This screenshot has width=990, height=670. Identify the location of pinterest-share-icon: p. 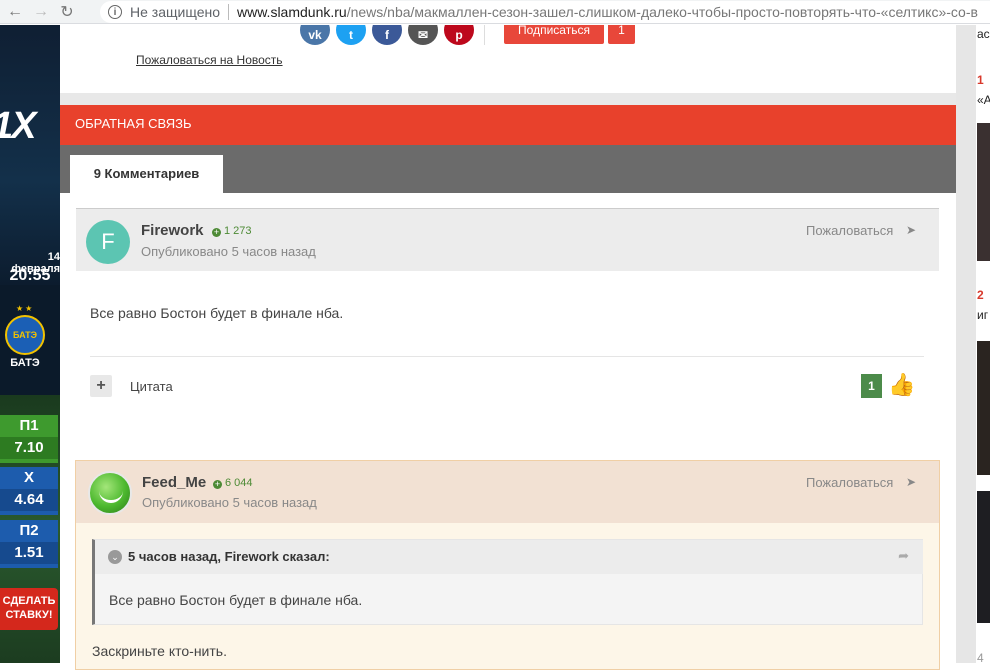
(459, 35).